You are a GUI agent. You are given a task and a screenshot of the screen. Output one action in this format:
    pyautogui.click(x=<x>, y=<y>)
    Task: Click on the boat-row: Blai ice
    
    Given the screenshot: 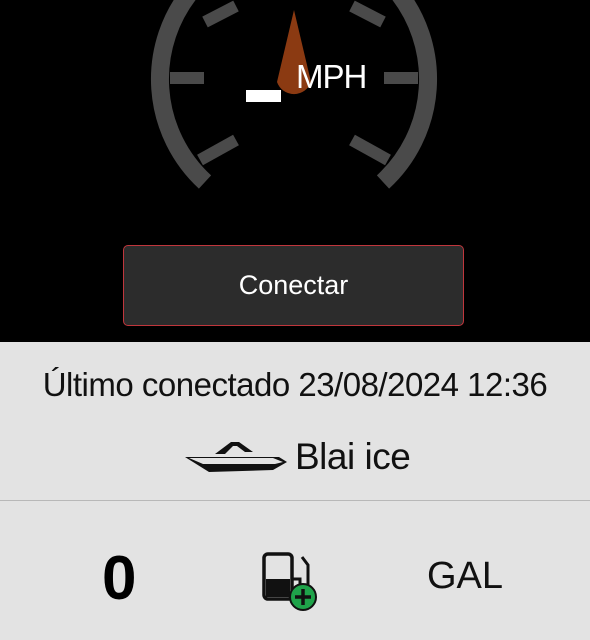 What is the action you would take?
    pyautogui.click(x=295, y=459)
    